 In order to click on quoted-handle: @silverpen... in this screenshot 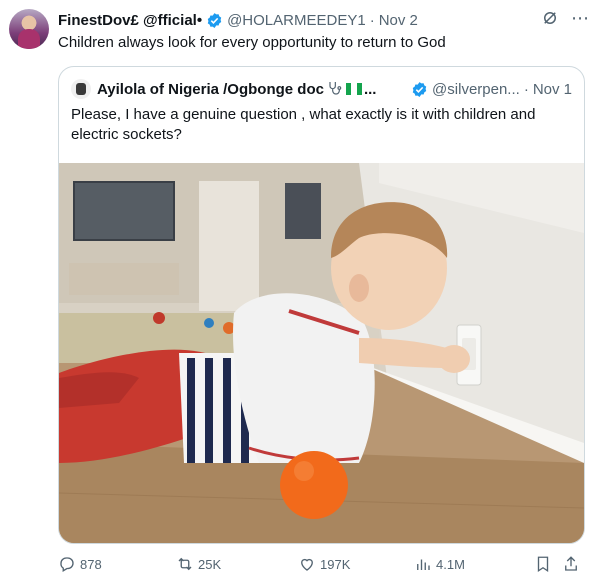, I will do `click(476, 89)`.